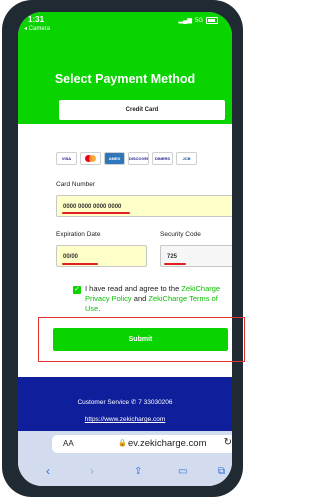 The width and height of the screenshot is (320, 497). I want to click on credit-card-button: Credit Card, so click(142, 110).